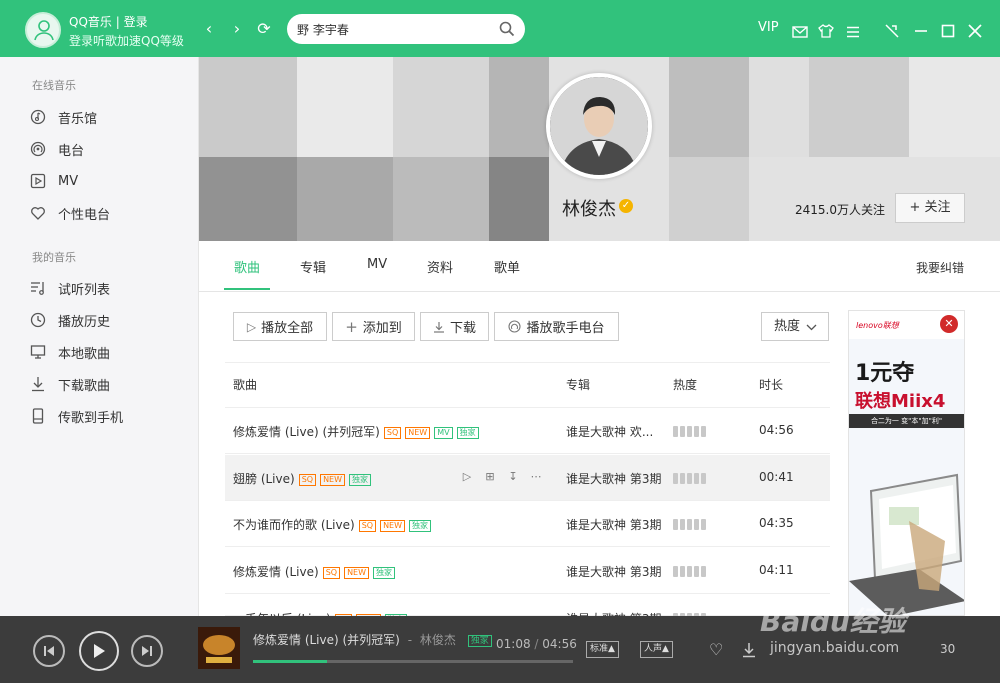 The height and width of the screenshot is (683, 1000). What do you see at coordinates (527, 524) in the screenshot?
I see `table-row: 不为谁而作的歌 (Live) SQ NEW 独家 谁是大歌神 第3期 04:35` at bounding box center [527, 524].